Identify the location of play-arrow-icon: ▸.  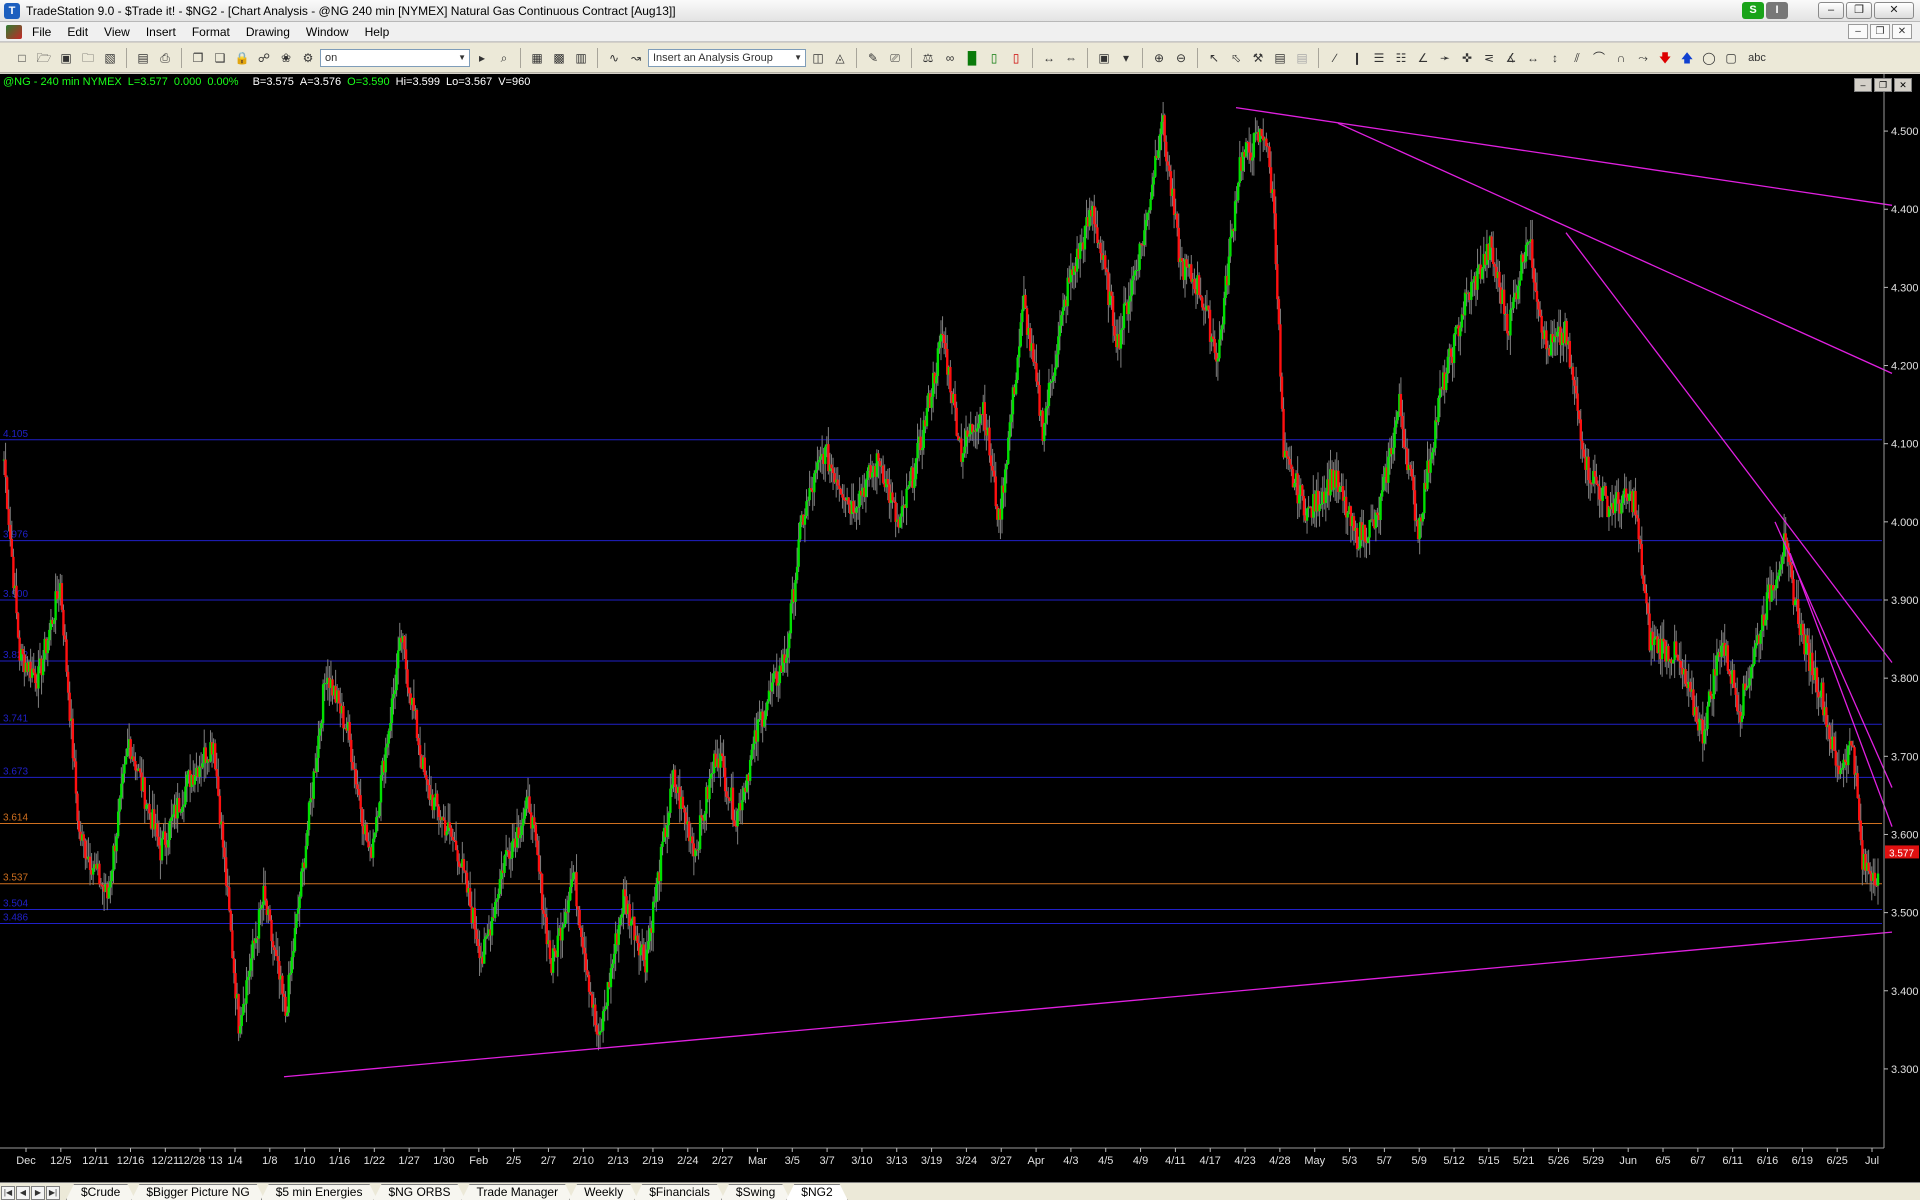
(482, 58).